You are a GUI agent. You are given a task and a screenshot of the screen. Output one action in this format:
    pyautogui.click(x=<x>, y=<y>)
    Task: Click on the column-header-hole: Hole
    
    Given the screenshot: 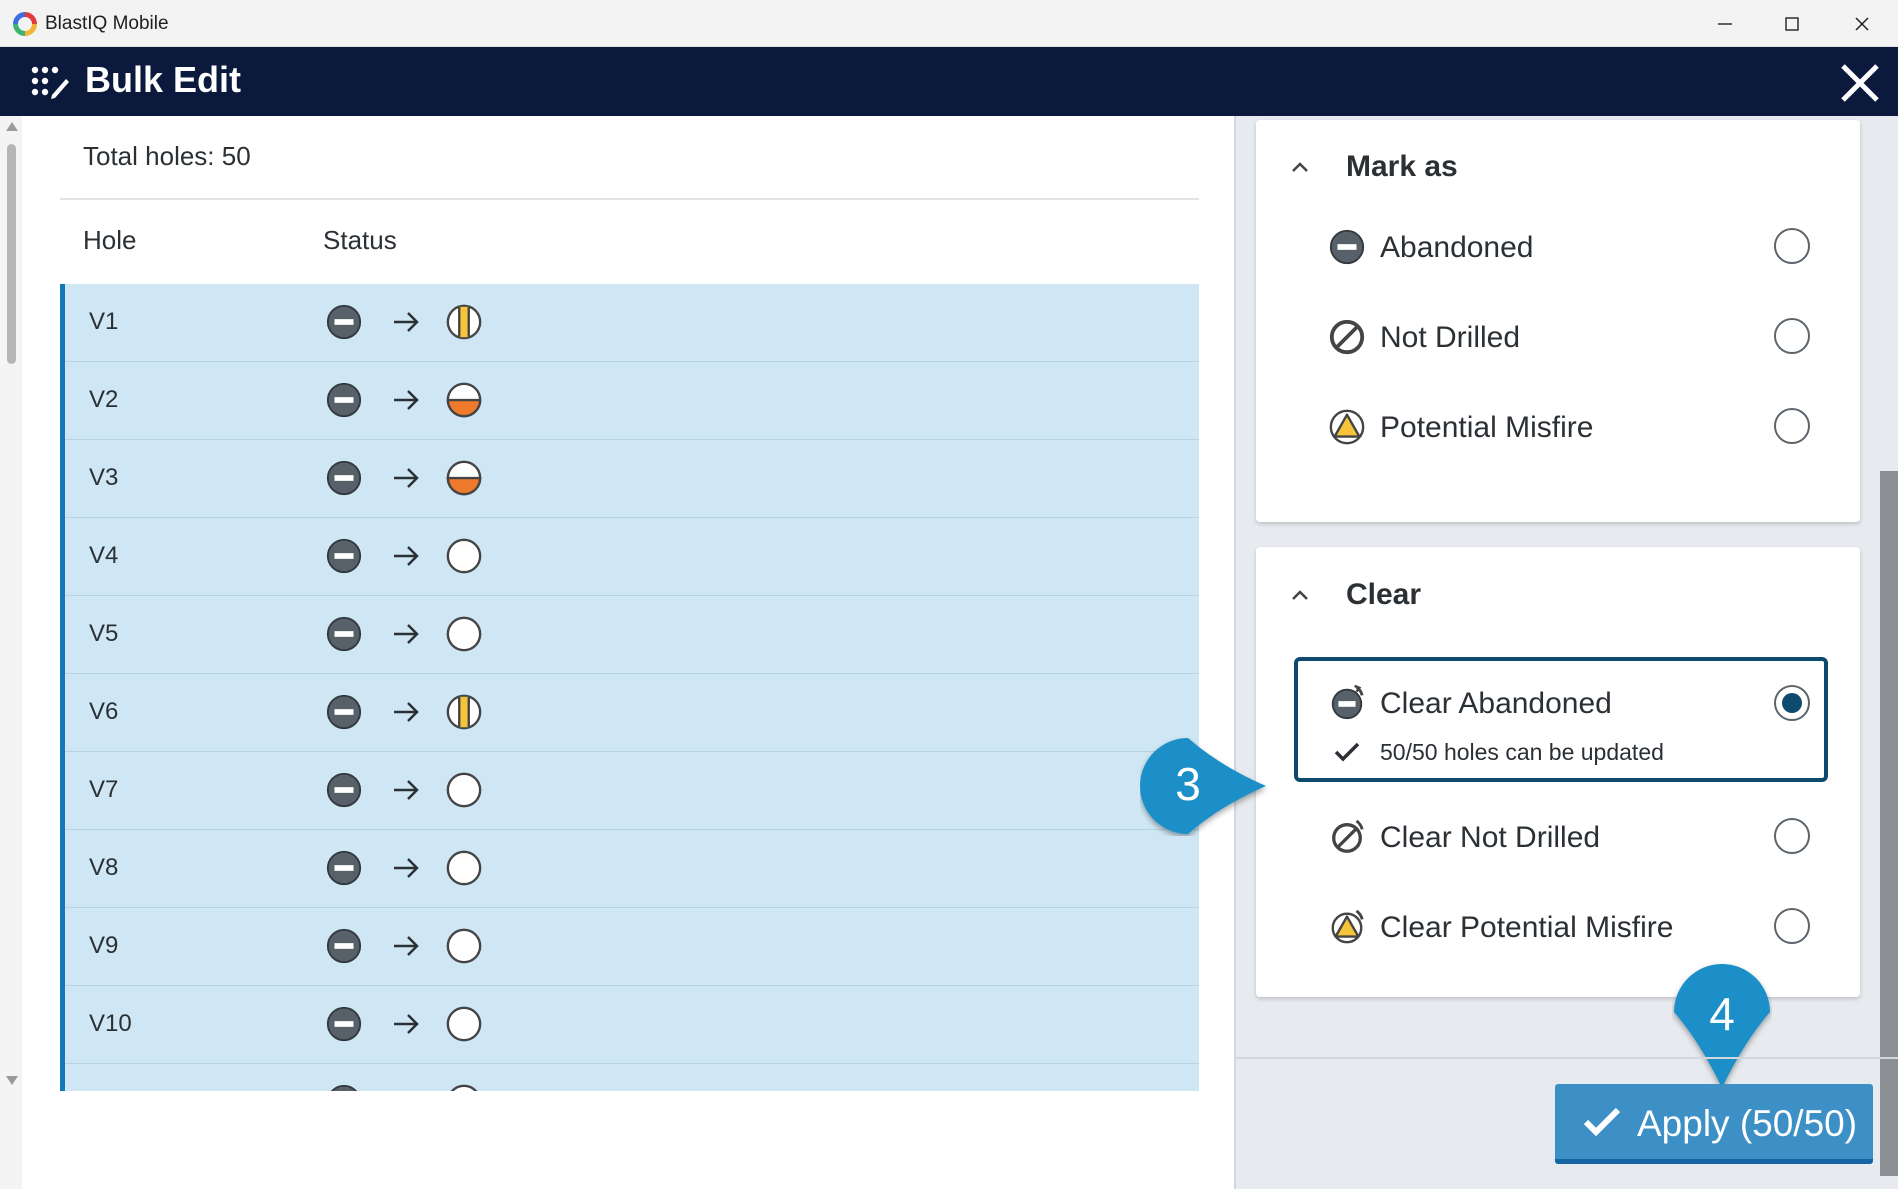 What is the action you would take?
    pyautogui.click(x=110, y=240)
    